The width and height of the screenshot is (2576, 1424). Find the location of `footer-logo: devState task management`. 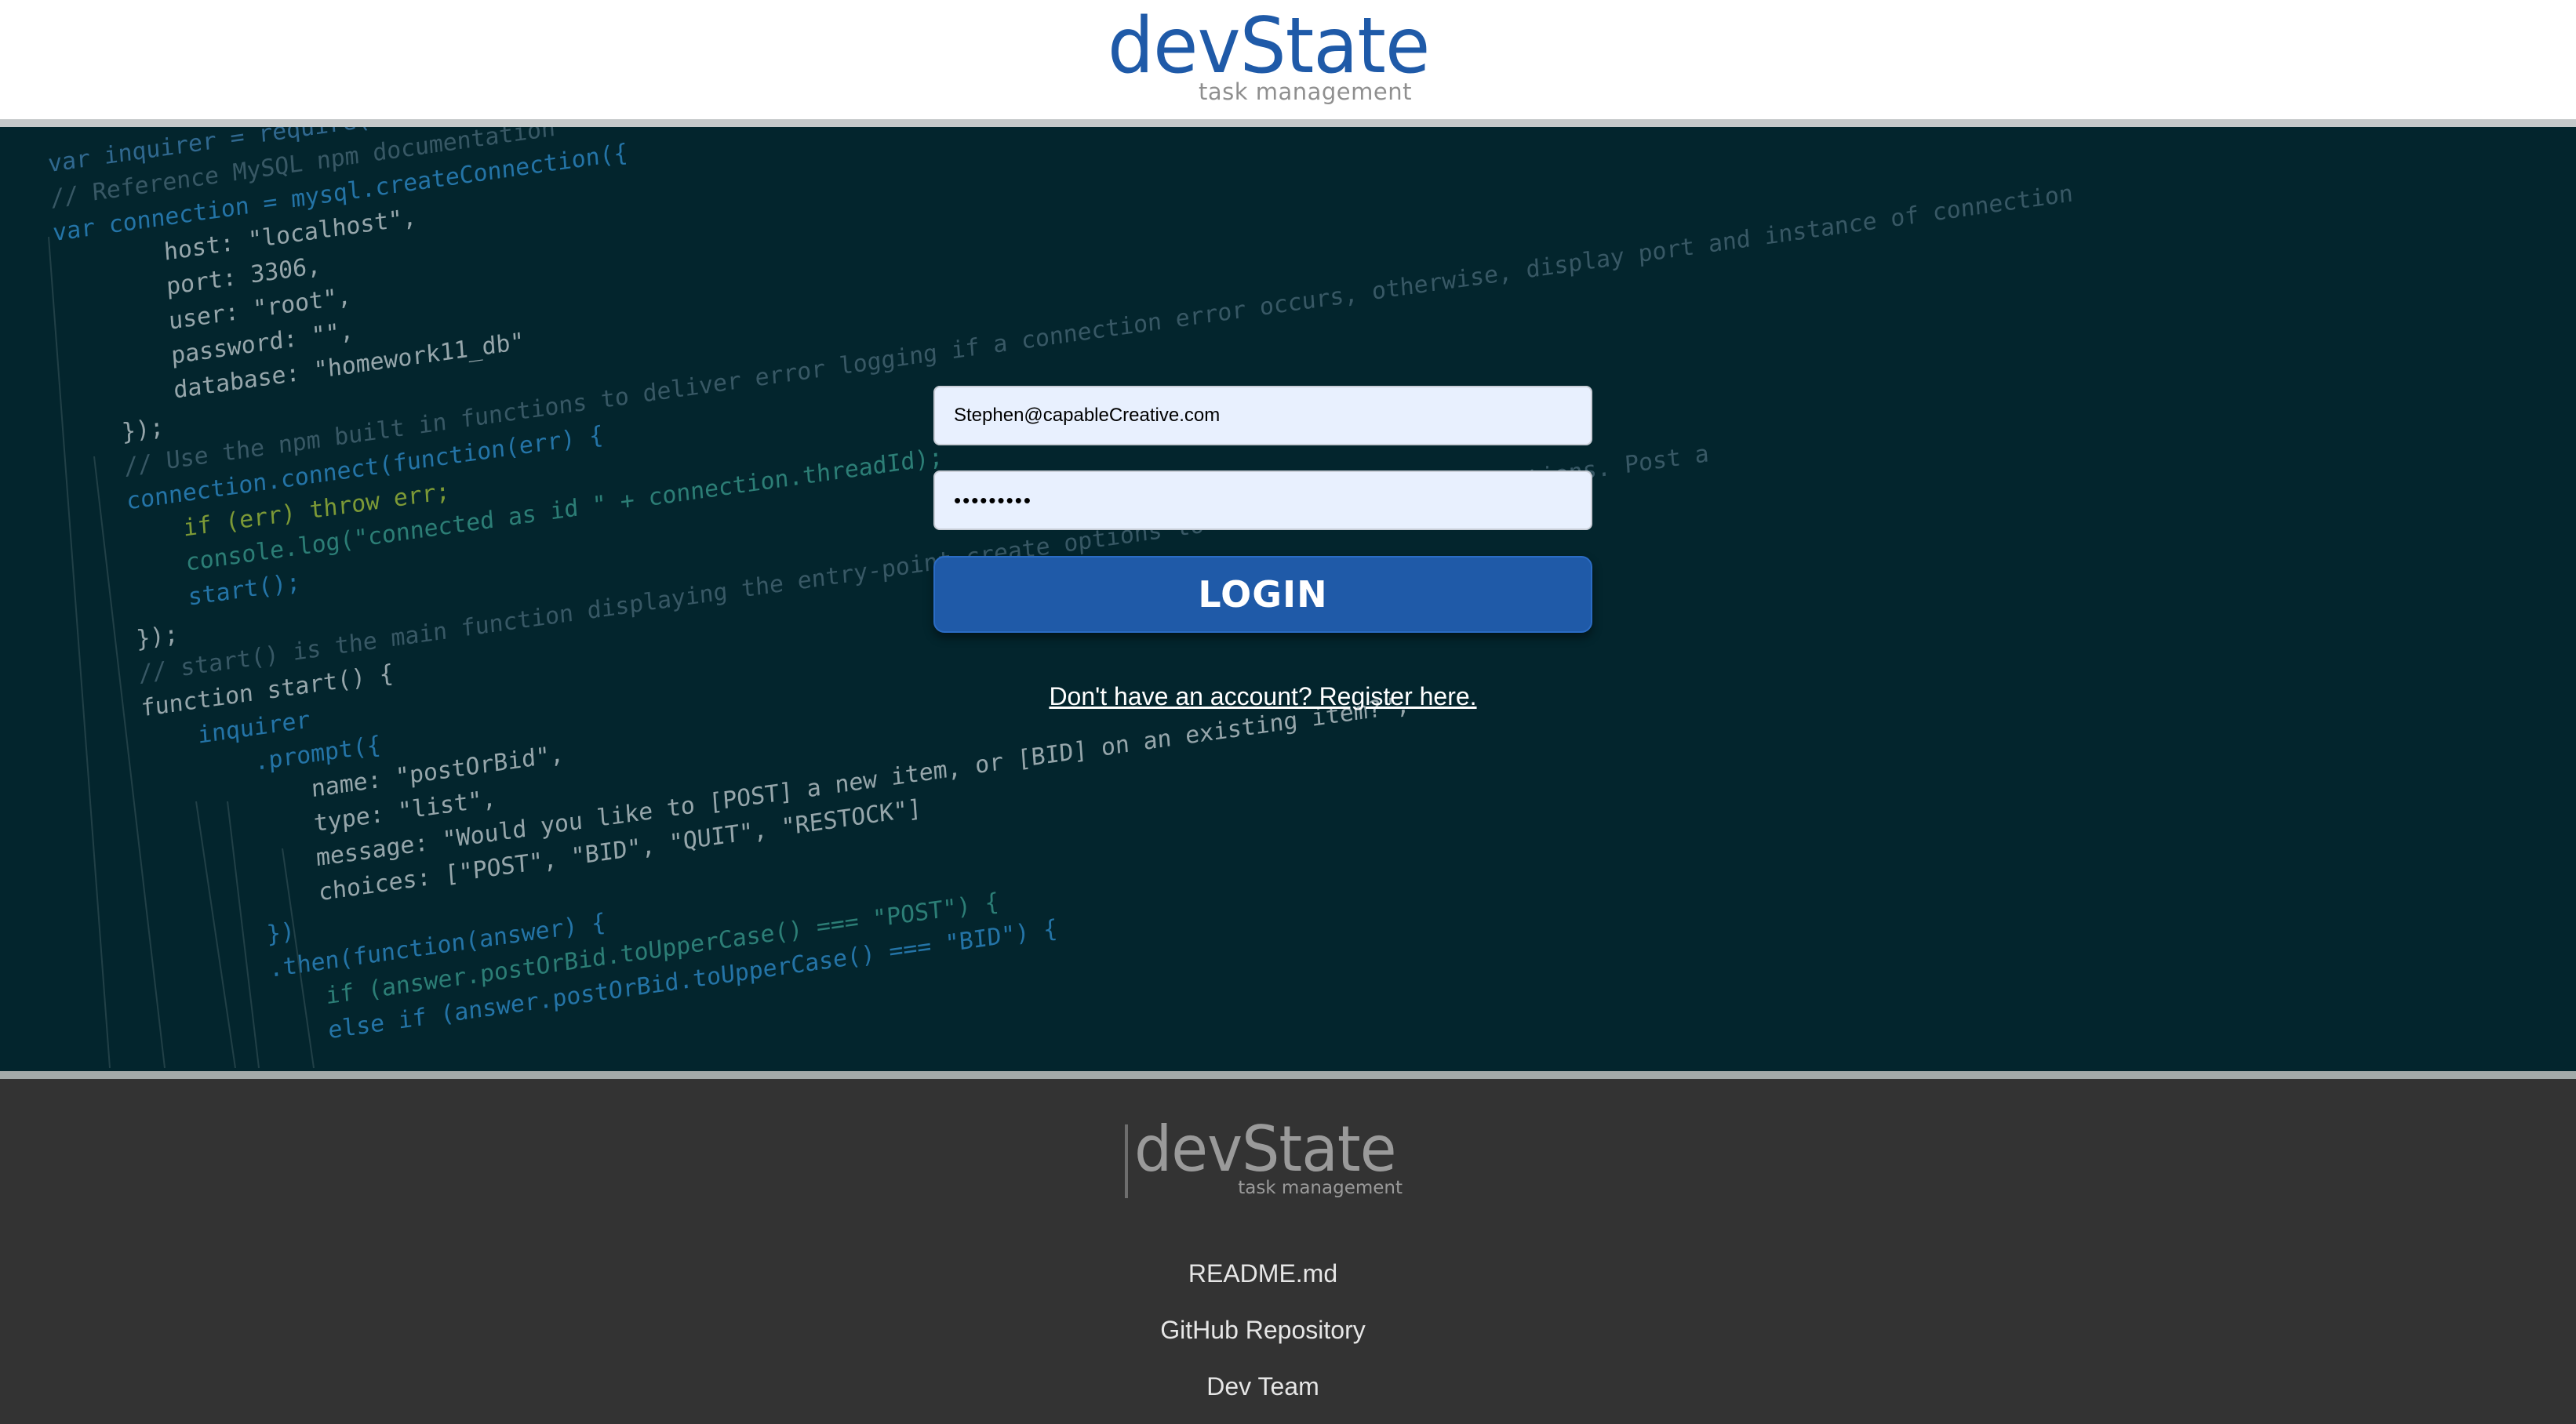

footer-logo: devState task management is located at coordinates (1266, 1159).